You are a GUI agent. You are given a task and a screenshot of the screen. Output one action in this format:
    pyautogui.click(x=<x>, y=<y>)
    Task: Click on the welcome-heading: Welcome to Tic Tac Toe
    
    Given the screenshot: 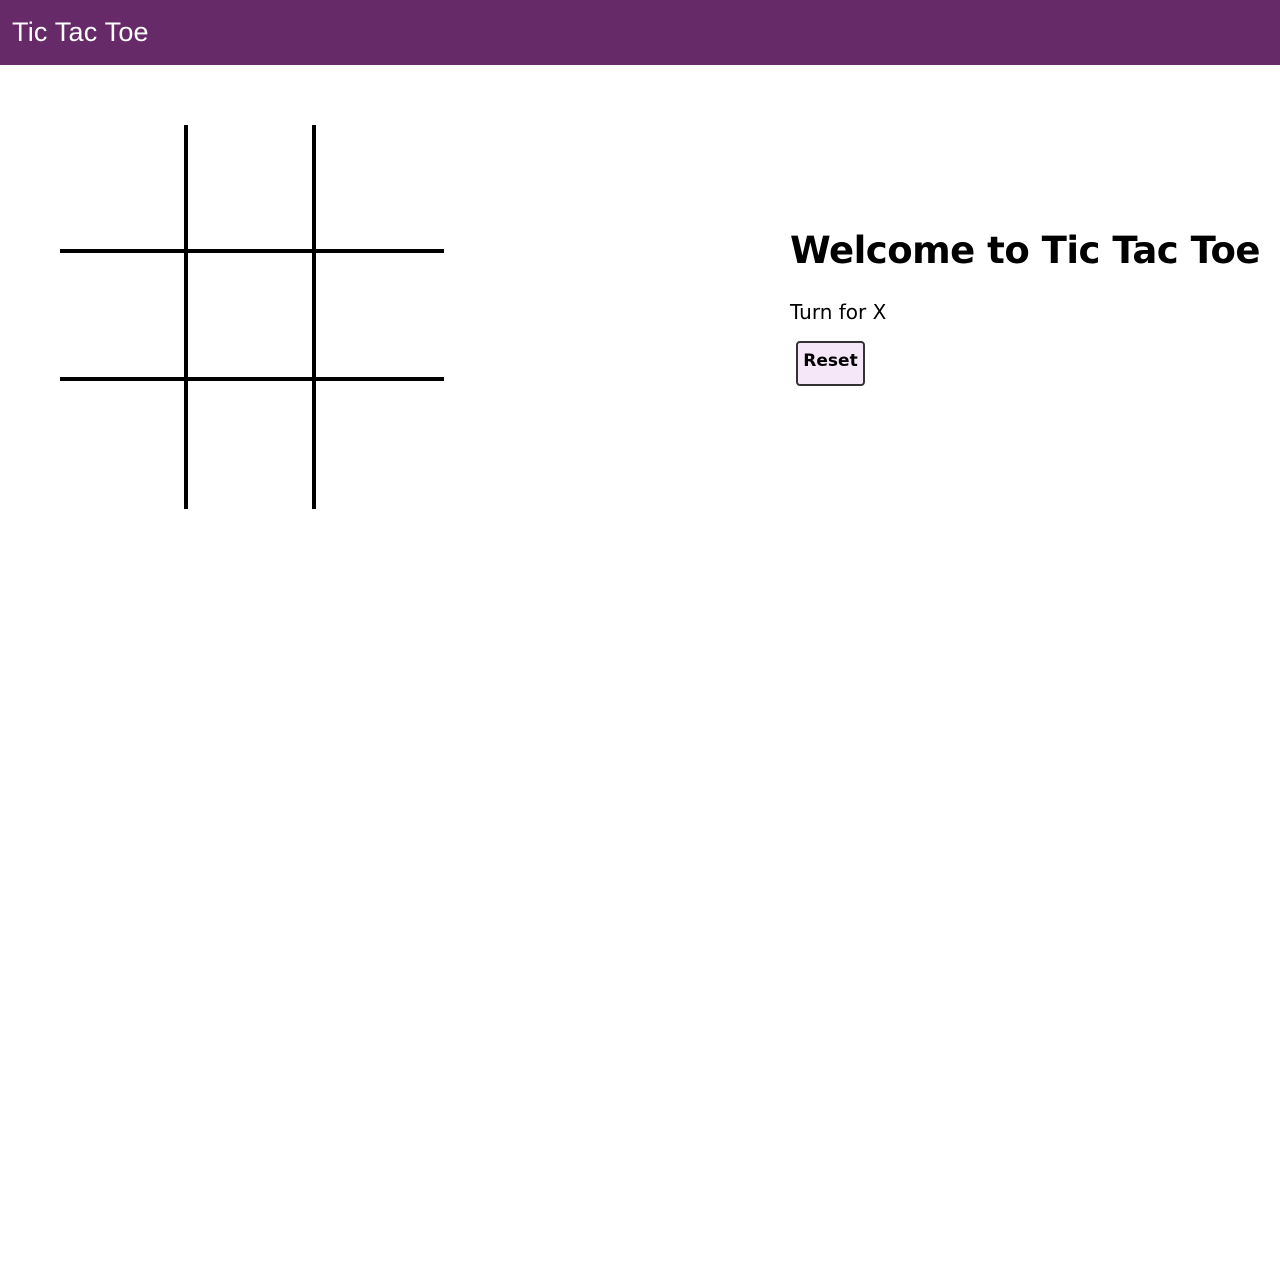 What is the action you would take?
    pyautogui.click(x=1025, y=250)
    